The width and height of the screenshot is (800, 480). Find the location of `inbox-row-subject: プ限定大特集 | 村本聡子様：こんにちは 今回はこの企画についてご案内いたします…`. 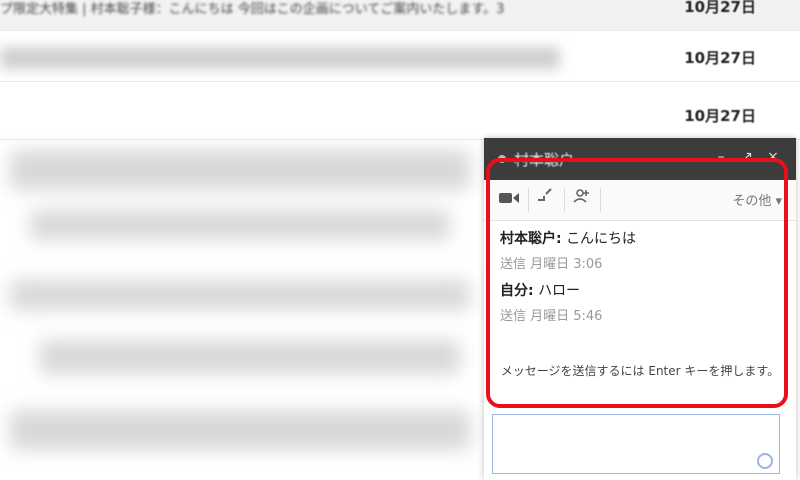

inbox-row-subject: プ限定大特集 | 村本聡子様：こんにちは 今回はこの企画についてご案内いたします… is located at coordinates (252, 9).